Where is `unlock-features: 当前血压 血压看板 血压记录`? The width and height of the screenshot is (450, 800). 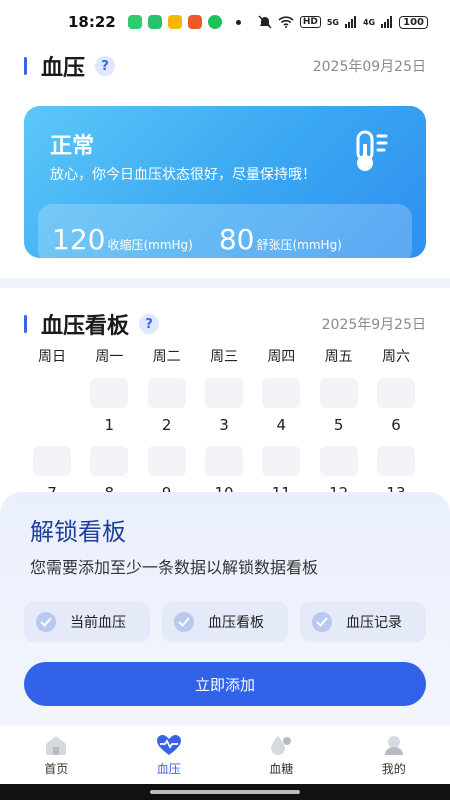
unlock-features: 当前血压 血压看板 血压记录 is located at coordinates (225, 622).